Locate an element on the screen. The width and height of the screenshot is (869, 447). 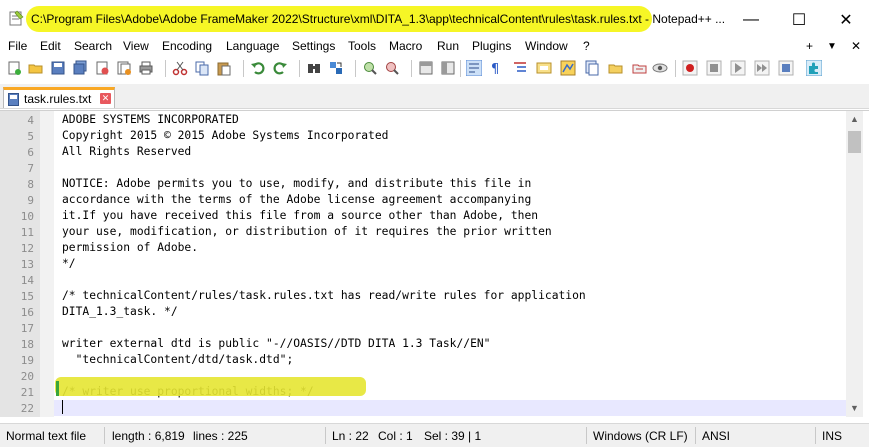
menu-view: View is located at coordinates (136, 46).